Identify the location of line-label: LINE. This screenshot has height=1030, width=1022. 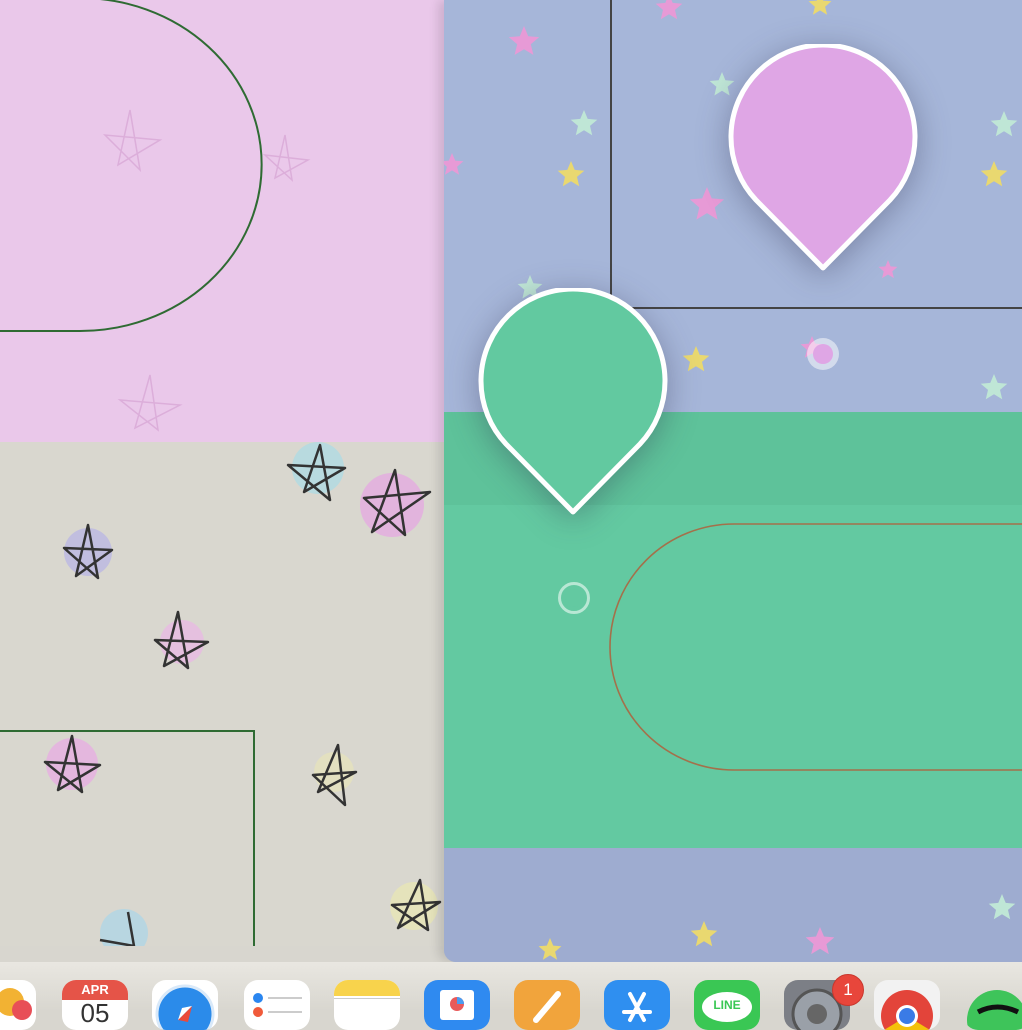
(727, 1005).